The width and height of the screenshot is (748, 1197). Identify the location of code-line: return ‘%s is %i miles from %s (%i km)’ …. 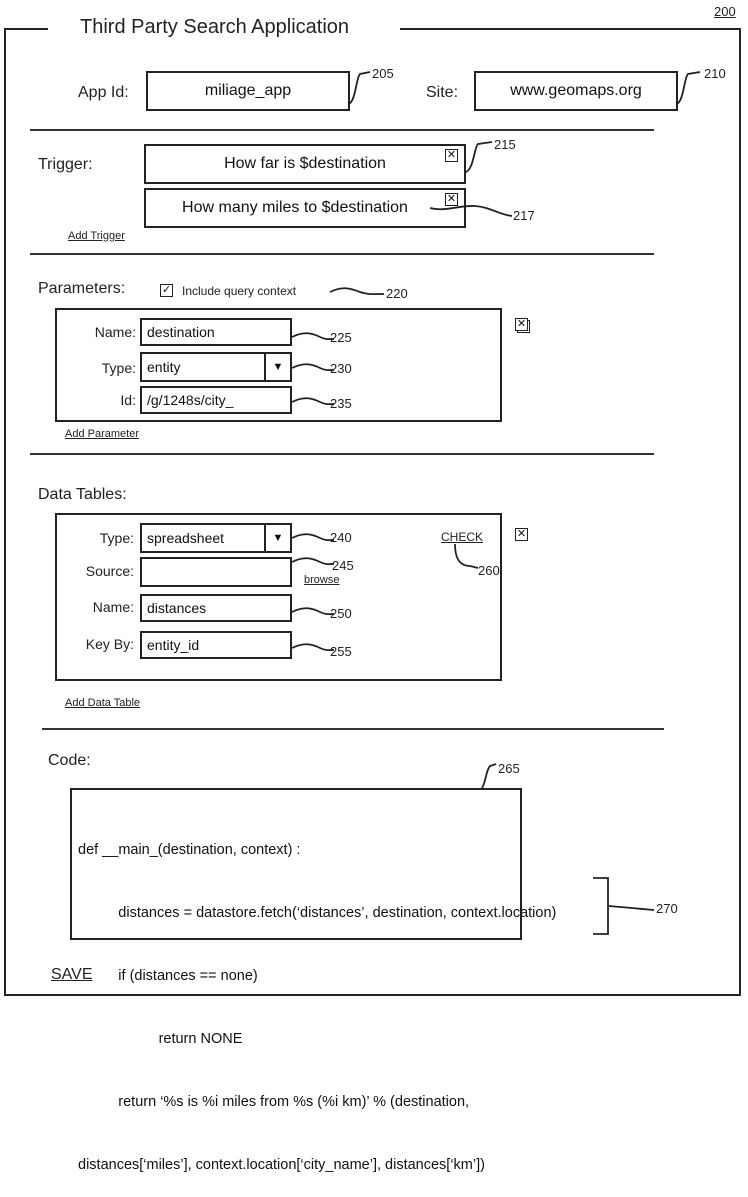
(274, 1102).